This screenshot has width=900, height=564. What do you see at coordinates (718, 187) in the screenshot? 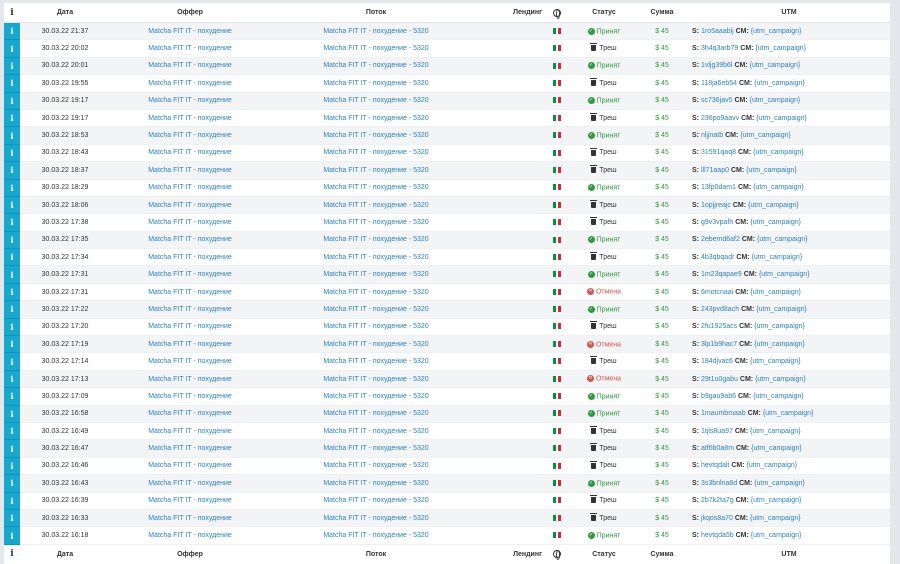
I see `utm-s-value: 13fp0dam1` at bounding box center [718, 187].